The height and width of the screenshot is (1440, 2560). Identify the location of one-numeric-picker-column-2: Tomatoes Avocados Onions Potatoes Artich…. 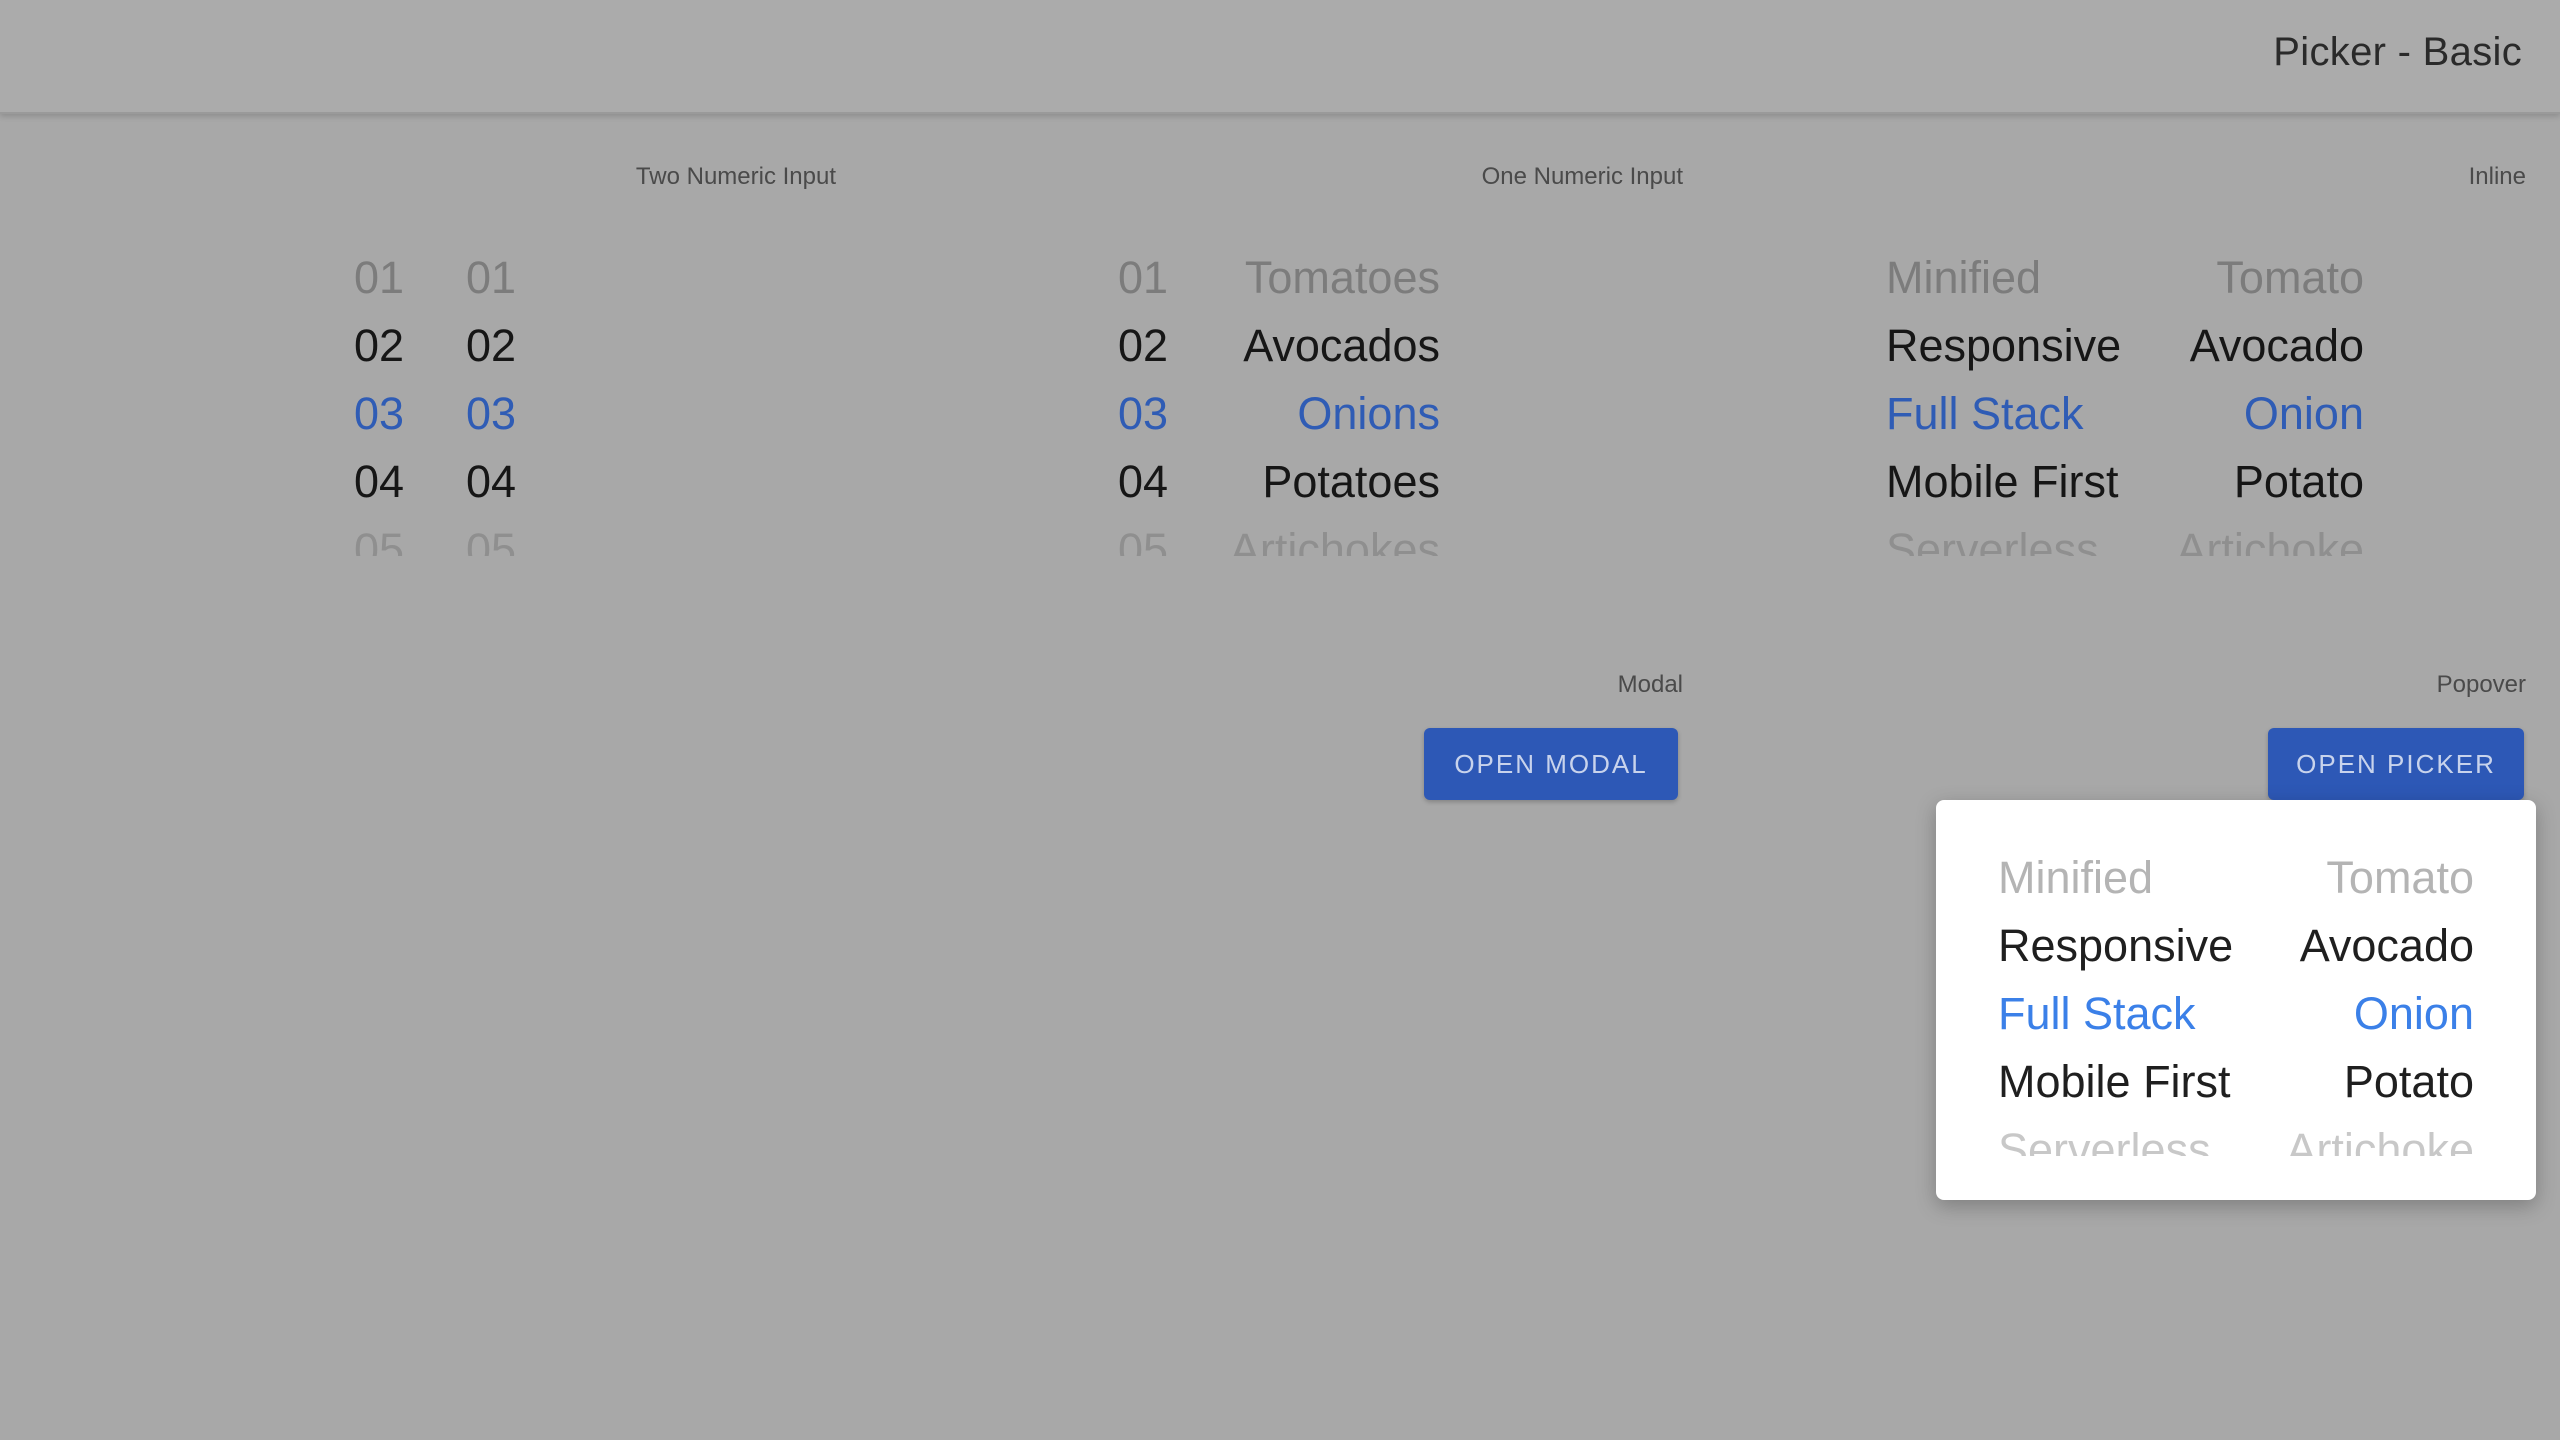
(1335, 400).